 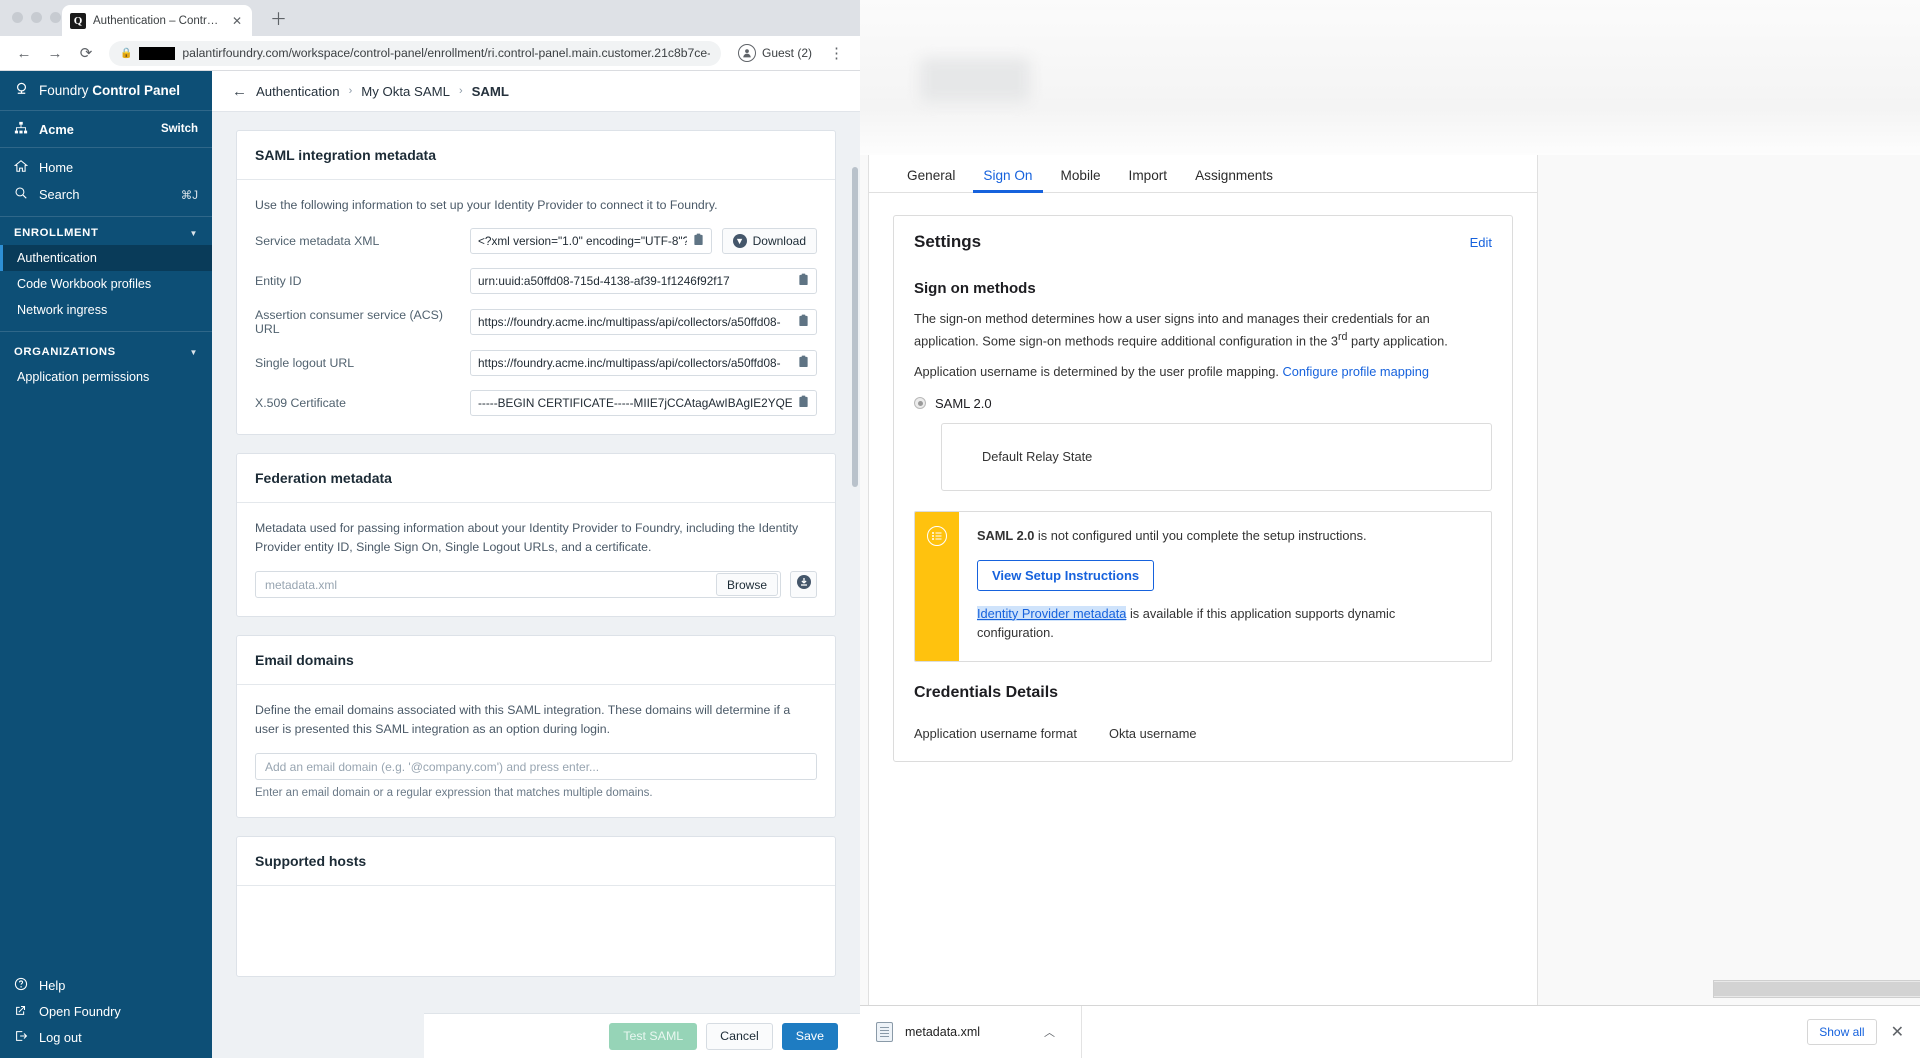 What do you see at coordinates (809, 1036) in the screenshot?
I see `save-button: Save` at bounding box center [809, 1036].